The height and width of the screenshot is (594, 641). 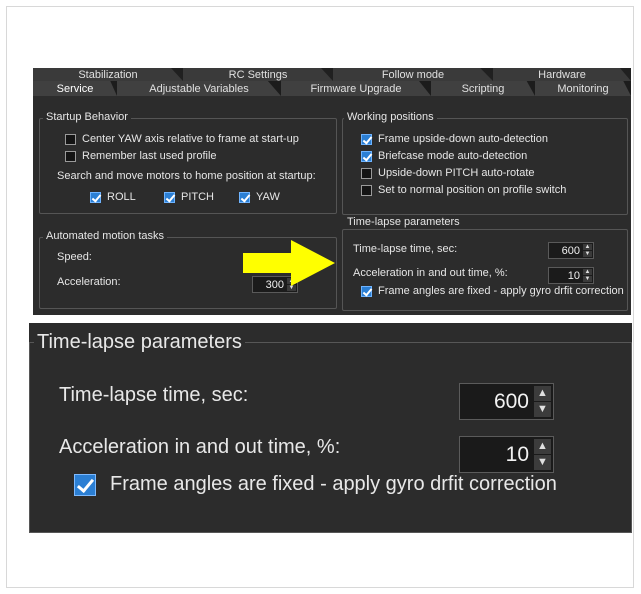 I want to click on briefcase-checkbox, so click(x=366, y=156).